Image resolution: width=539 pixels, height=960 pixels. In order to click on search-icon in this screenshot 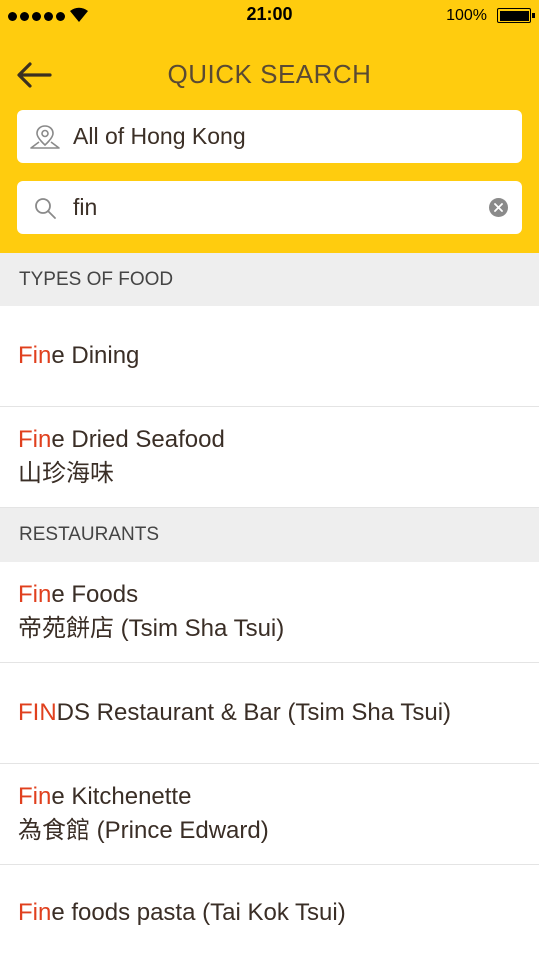, I will do `click(45, 208)`.